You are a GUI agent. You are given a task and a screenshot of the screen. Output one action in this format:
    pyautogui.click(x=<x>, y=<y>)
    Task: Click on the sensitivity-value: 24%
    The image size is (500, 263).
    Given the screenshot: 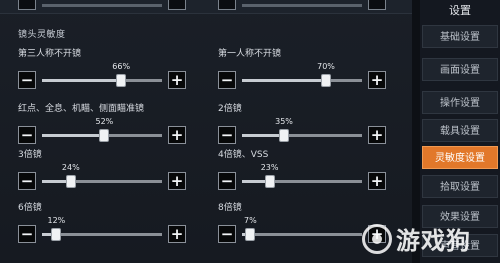 What is the action you would take?
    pyautogui.click(x=70, y=167)
    